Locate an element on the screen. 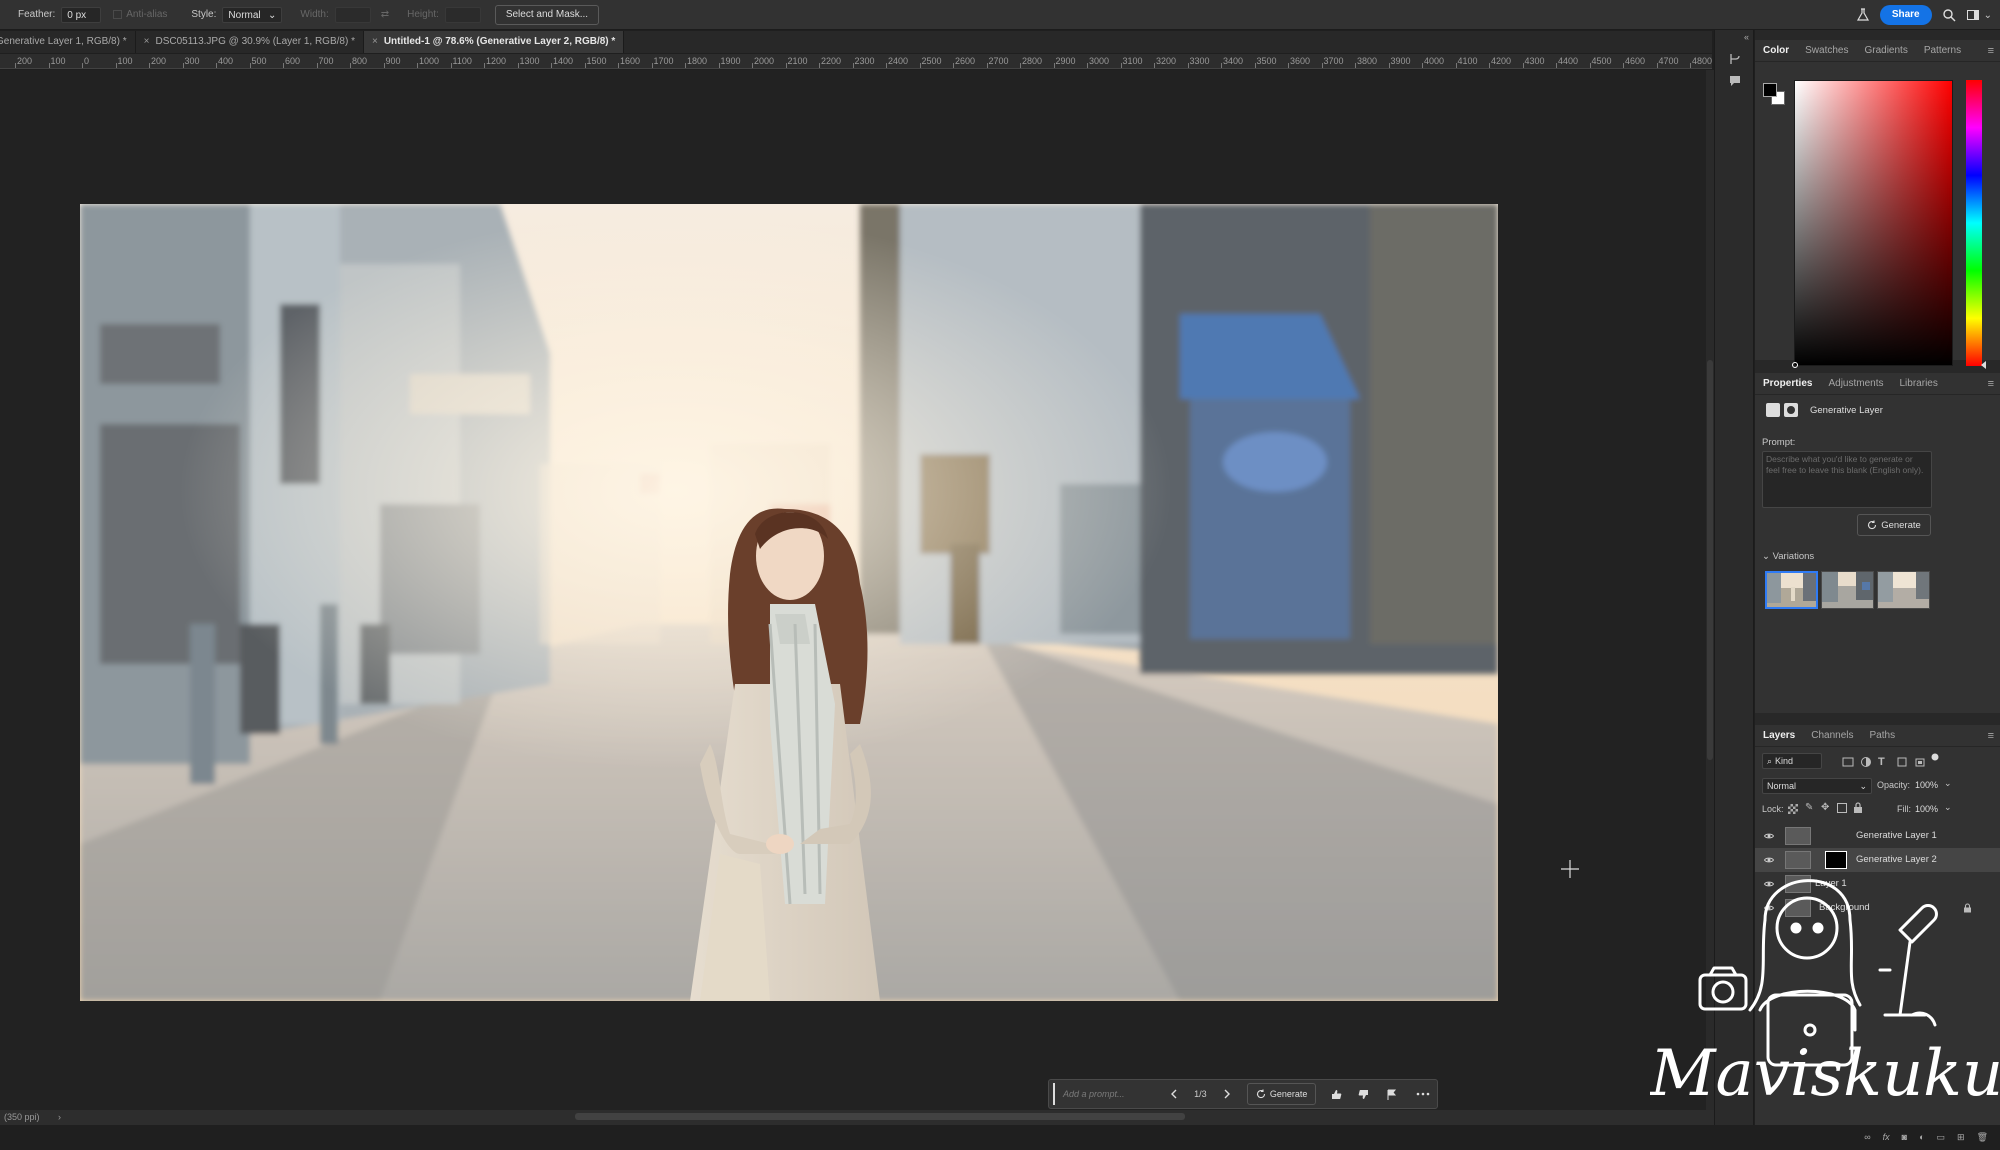 Image resolution: width=2000 pixels, height=1150 pixels. filter-pixel-icon is located at coordinates (1848, 762).